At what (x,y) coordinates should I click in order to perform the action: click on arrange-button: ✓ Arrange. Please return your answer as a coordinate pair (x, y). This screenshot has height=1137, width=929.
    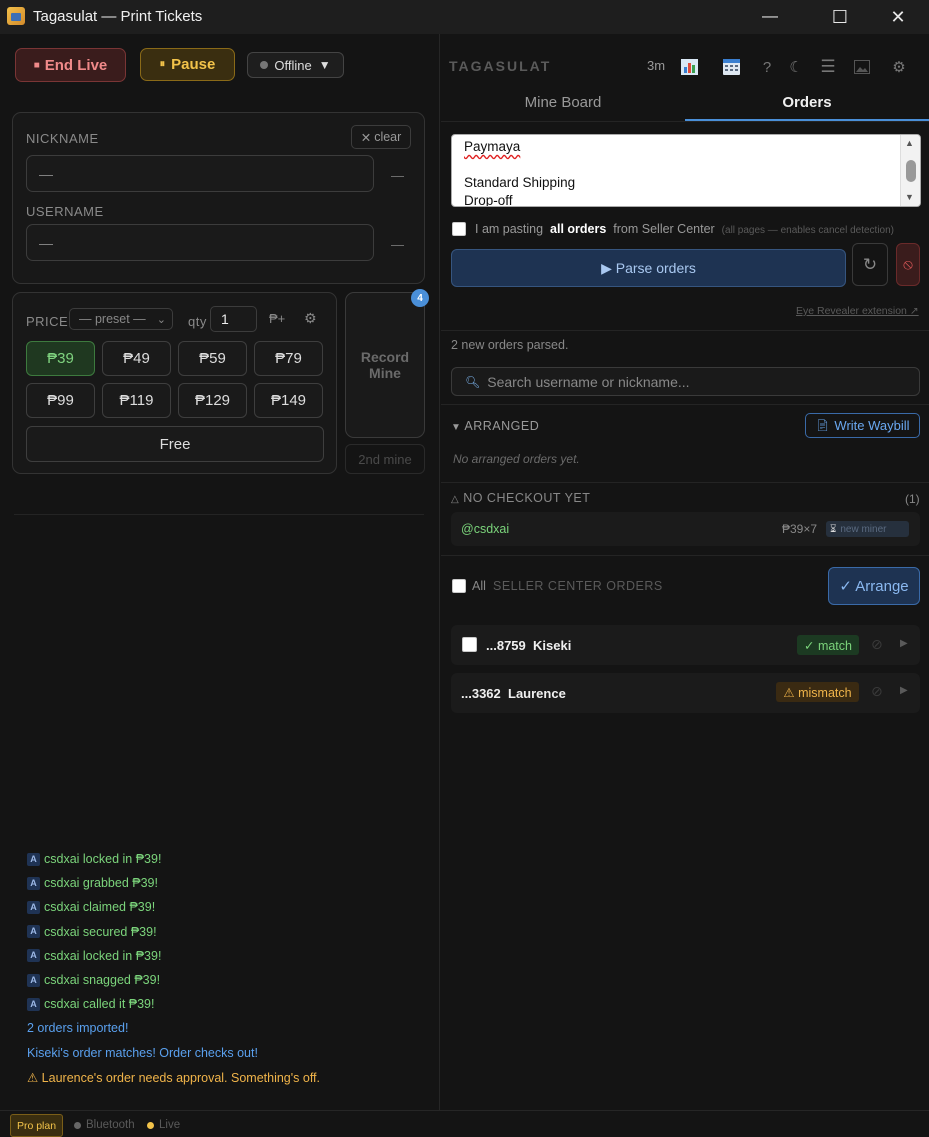
    Looking at the image, I should click on (874, 586).